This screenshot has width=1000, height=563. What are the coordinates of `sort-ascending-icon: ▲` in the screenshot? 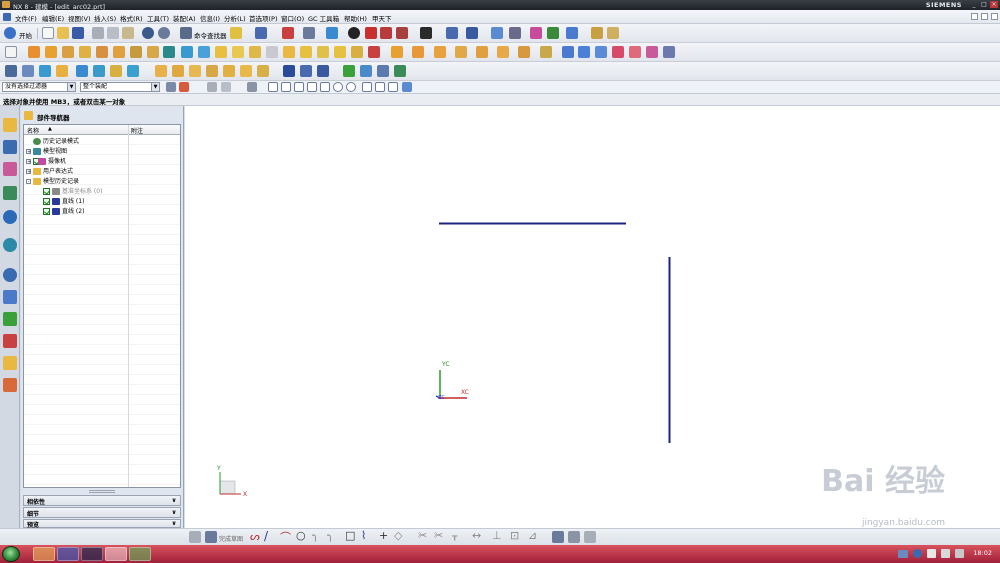 It's located at (50, 129).